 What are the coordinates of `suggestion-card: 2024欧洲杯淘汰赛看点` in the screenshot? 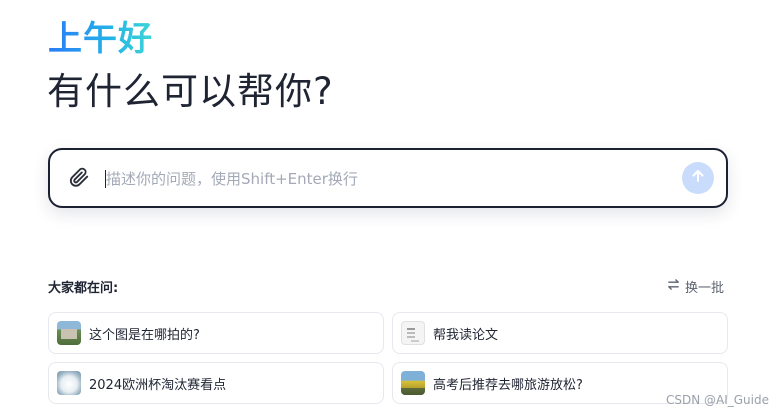 It's located at (216, 383).